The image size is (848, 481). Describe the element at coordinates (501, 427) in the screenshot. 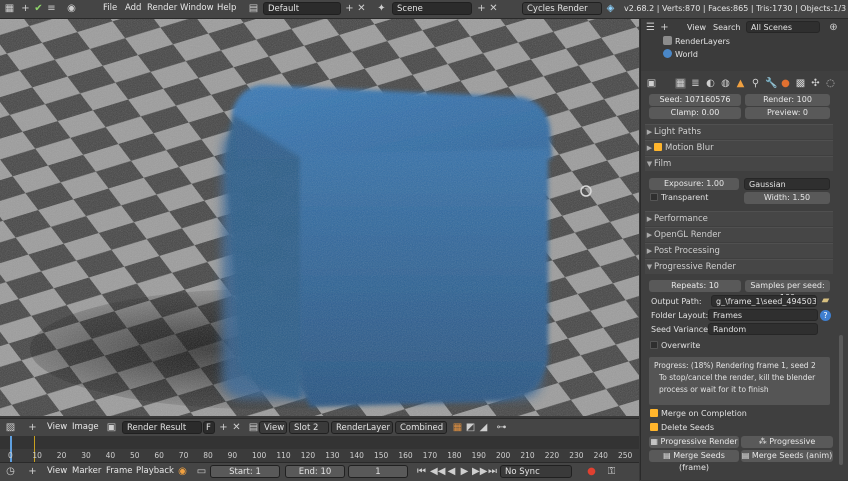

I see `pin-icon: ⊶` at that location.